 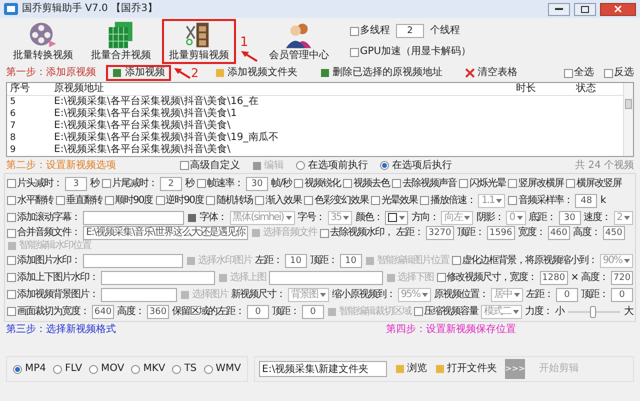 What do you see at coordinates (332, 166) in the screenshot?
I see `radio-button: 在选项前执行` at bounding box center [332, 166].